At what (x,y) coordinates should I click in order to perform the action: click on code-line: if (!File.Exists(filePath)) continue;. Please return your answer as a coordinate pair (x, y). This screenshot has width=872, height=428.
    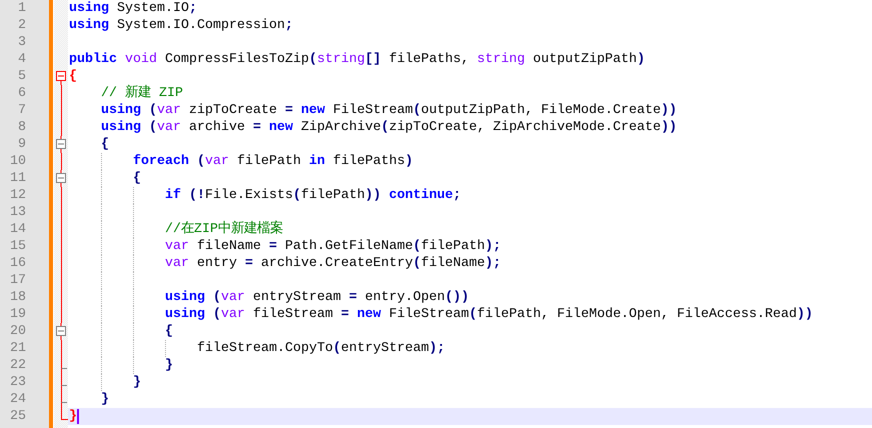
    Looking at the image, I should click on (313, 195).